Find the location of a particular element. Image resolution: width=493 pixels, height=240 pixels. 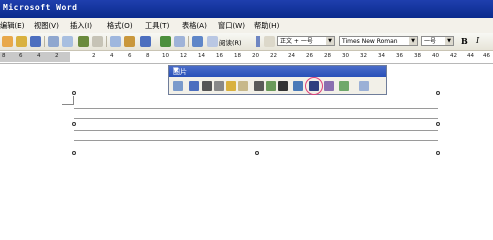

less-contrast-icon is located at coordinates (219, 86).